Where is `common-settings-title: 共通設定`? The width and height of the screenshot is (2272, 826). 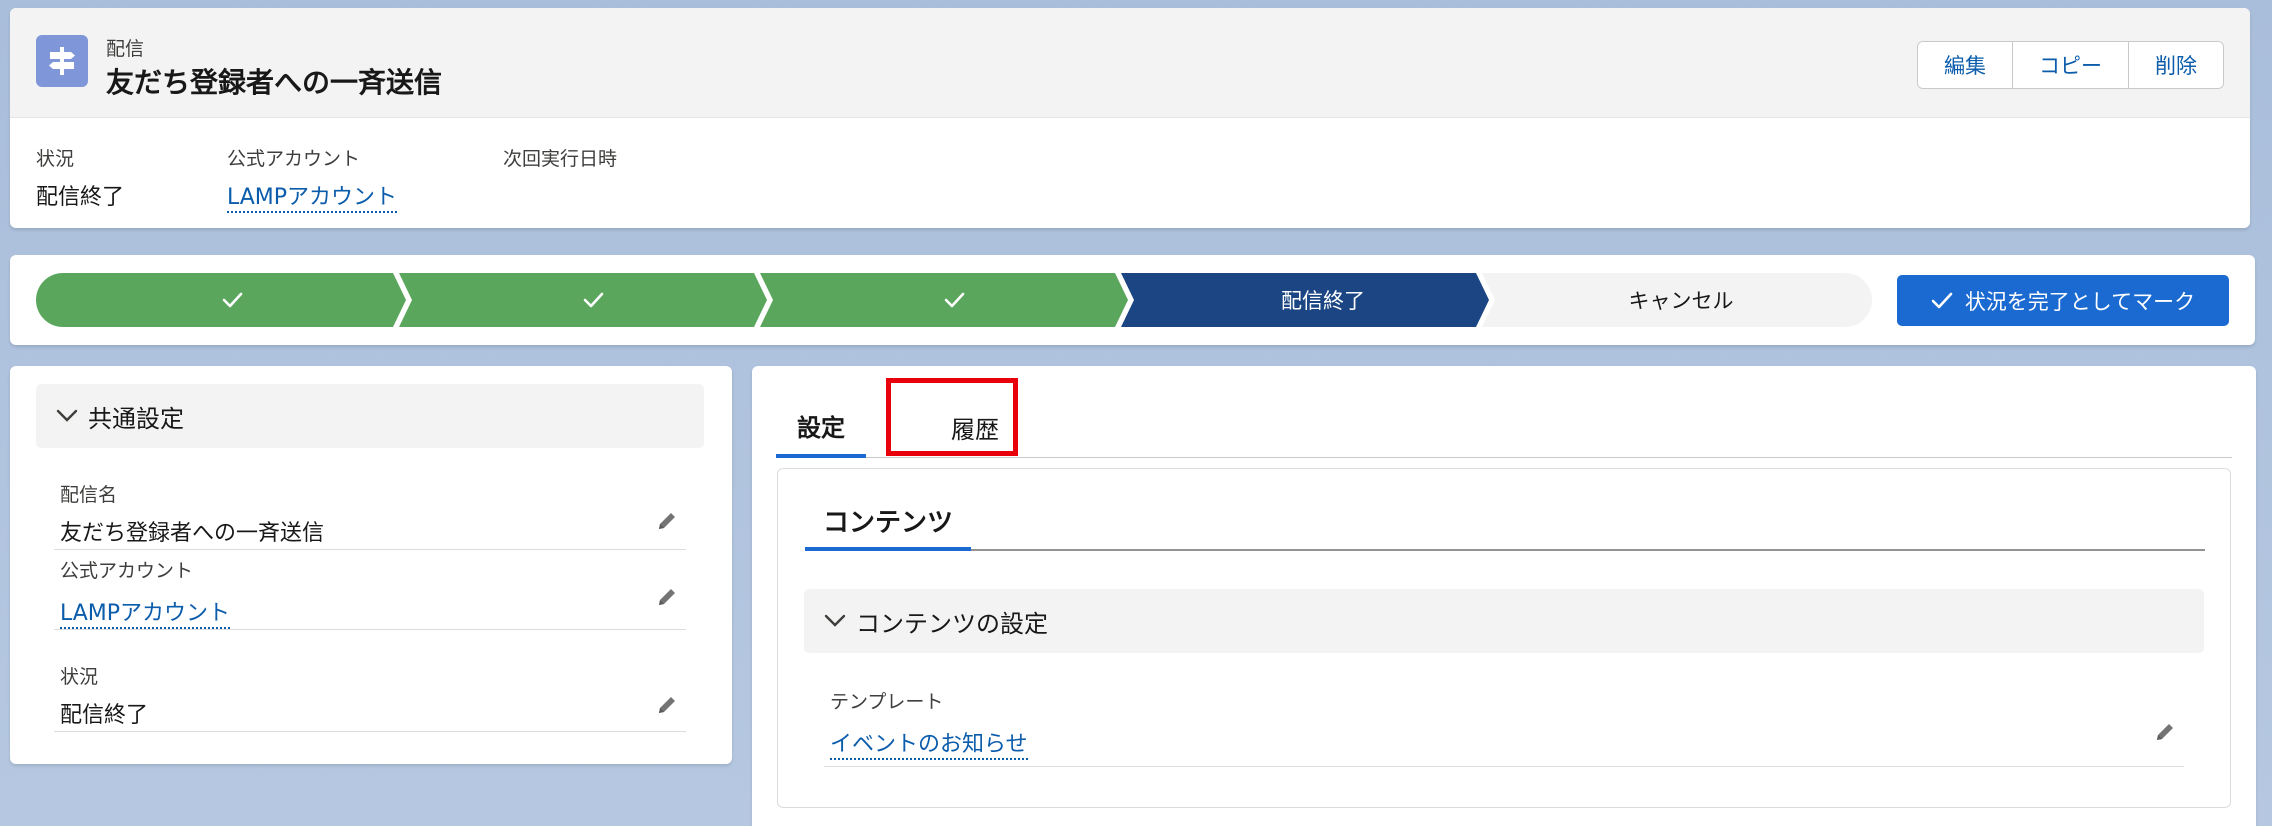 common-settings-title: 共通設定 is located at coordinates (136, 418).